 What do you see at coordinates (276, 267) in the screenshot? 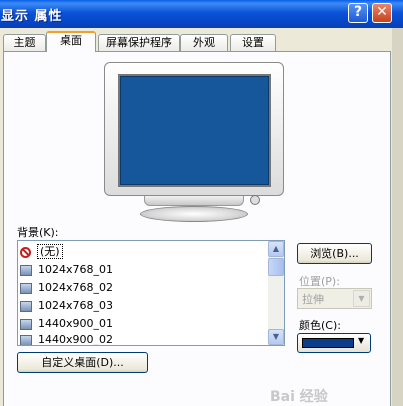
I see `scroll-thumb` at bounding box center [276, 267].